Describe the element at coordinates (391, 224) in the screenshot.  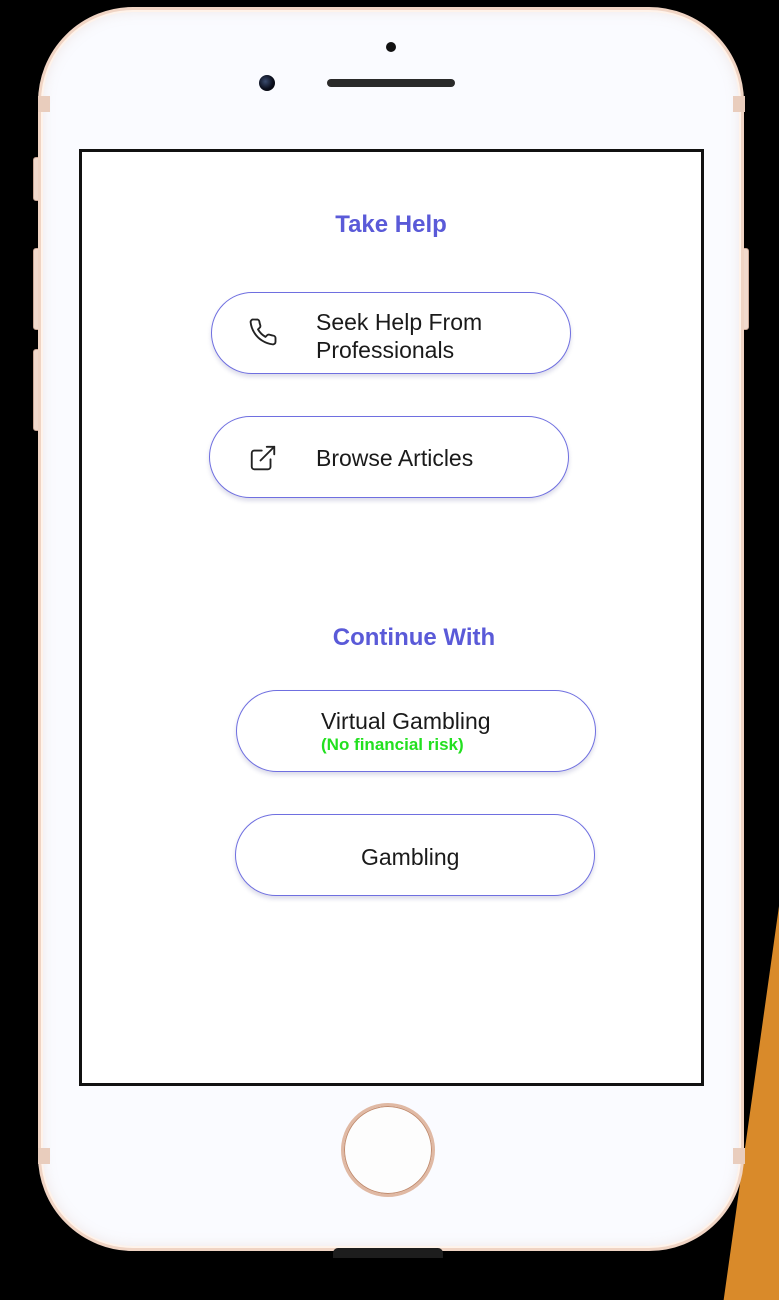
I see `take-help-title: Take Help` at that location.